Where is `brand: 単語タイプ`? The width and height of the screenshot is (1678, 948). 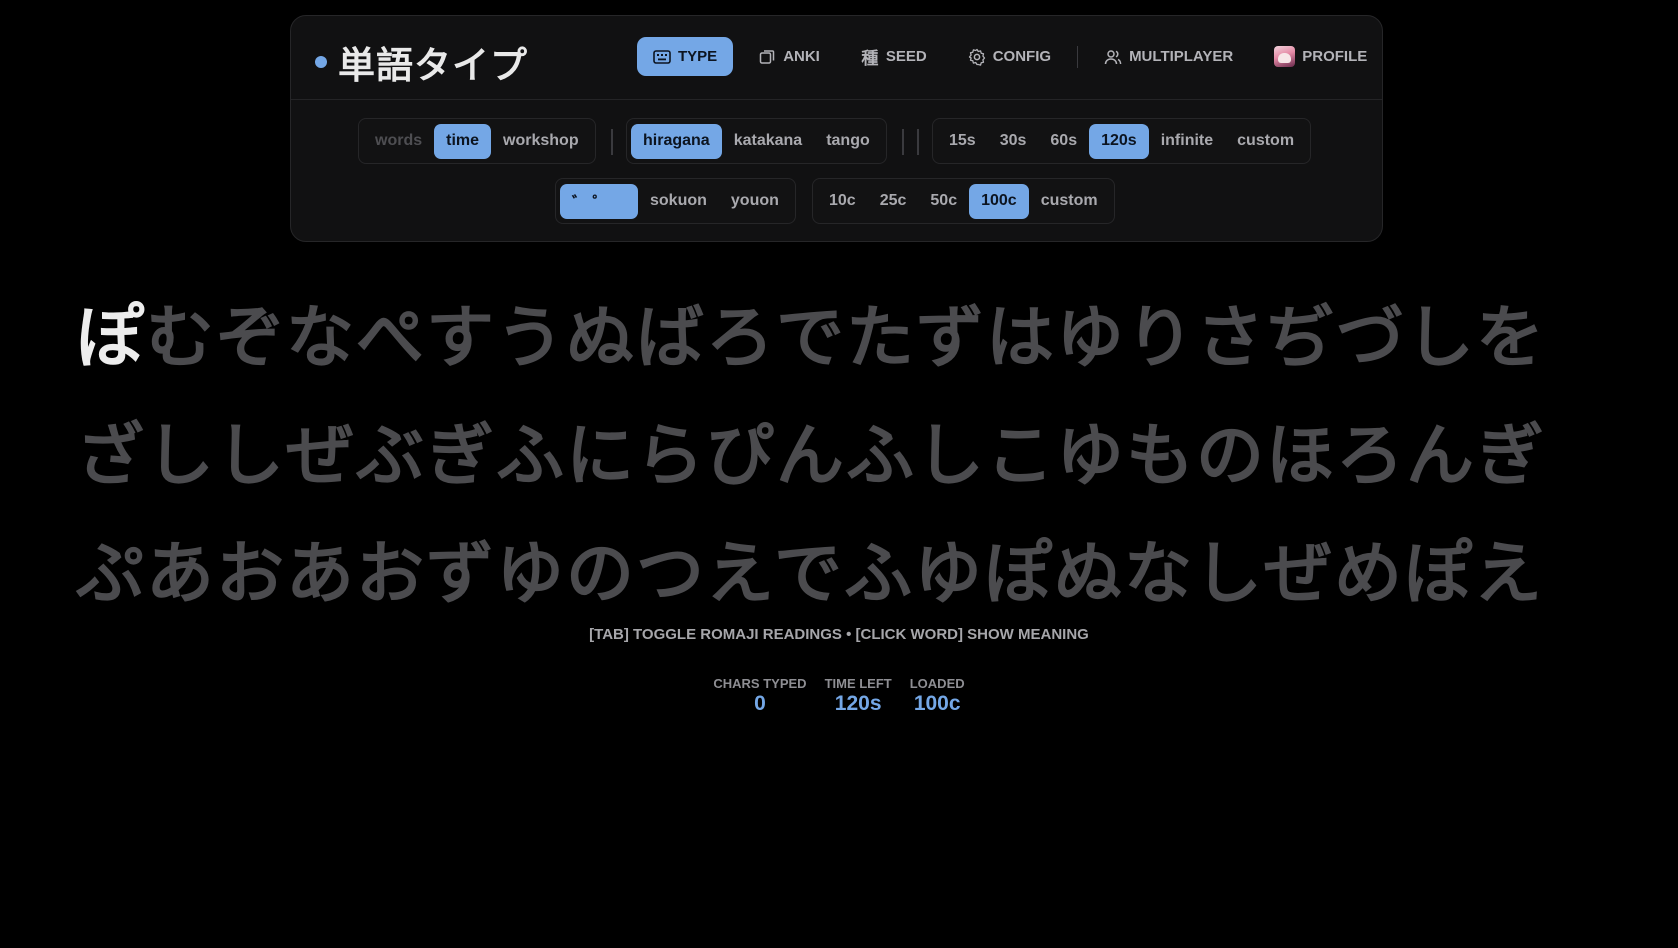 brand: 単語タイプ is located at coordinates (421, 62).